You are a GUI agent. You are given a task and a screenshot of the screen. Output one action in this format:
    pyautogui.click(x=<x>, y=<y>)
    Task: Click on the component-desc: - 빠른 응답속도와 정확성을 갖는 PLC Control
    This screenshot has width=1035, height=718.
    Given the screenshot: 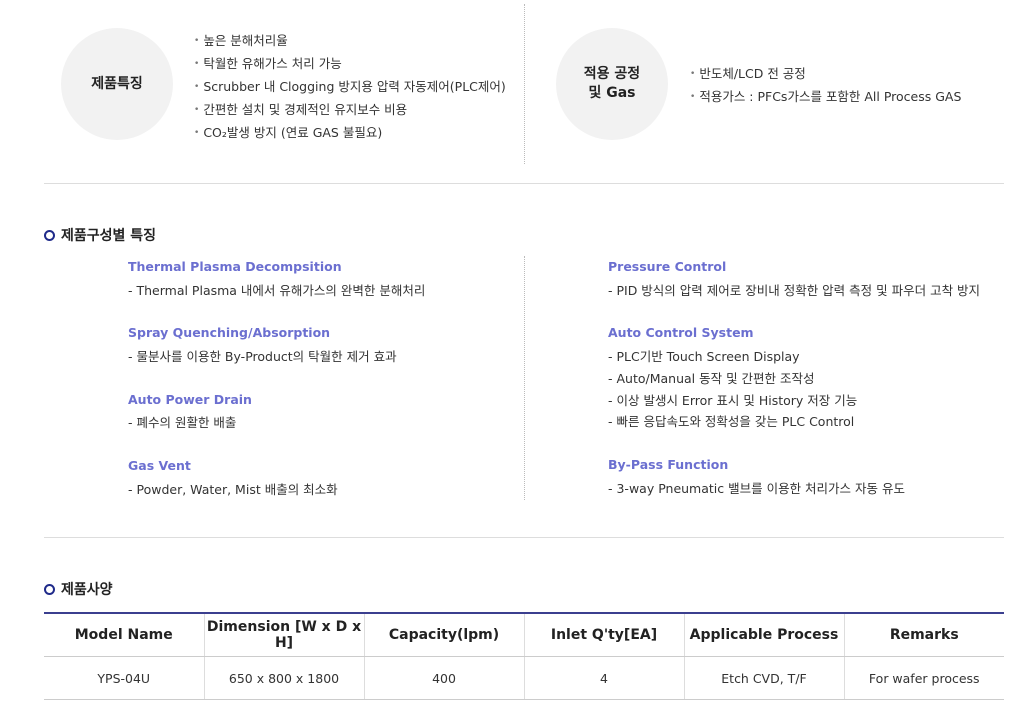 What is the action you would take?
    pyautogui.click(x=731, y=421)
    